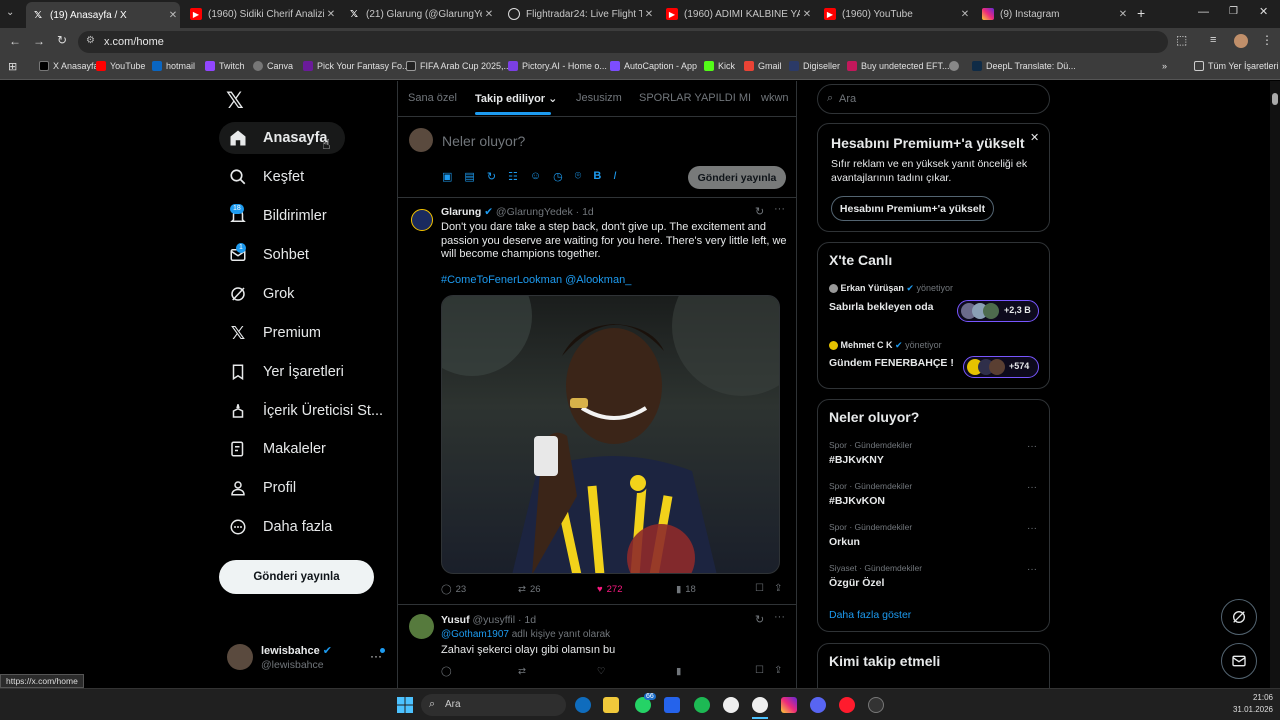  Describe the element at coordinates (405, 705) in the screenshot. I see `windows-start-icon` at that location.